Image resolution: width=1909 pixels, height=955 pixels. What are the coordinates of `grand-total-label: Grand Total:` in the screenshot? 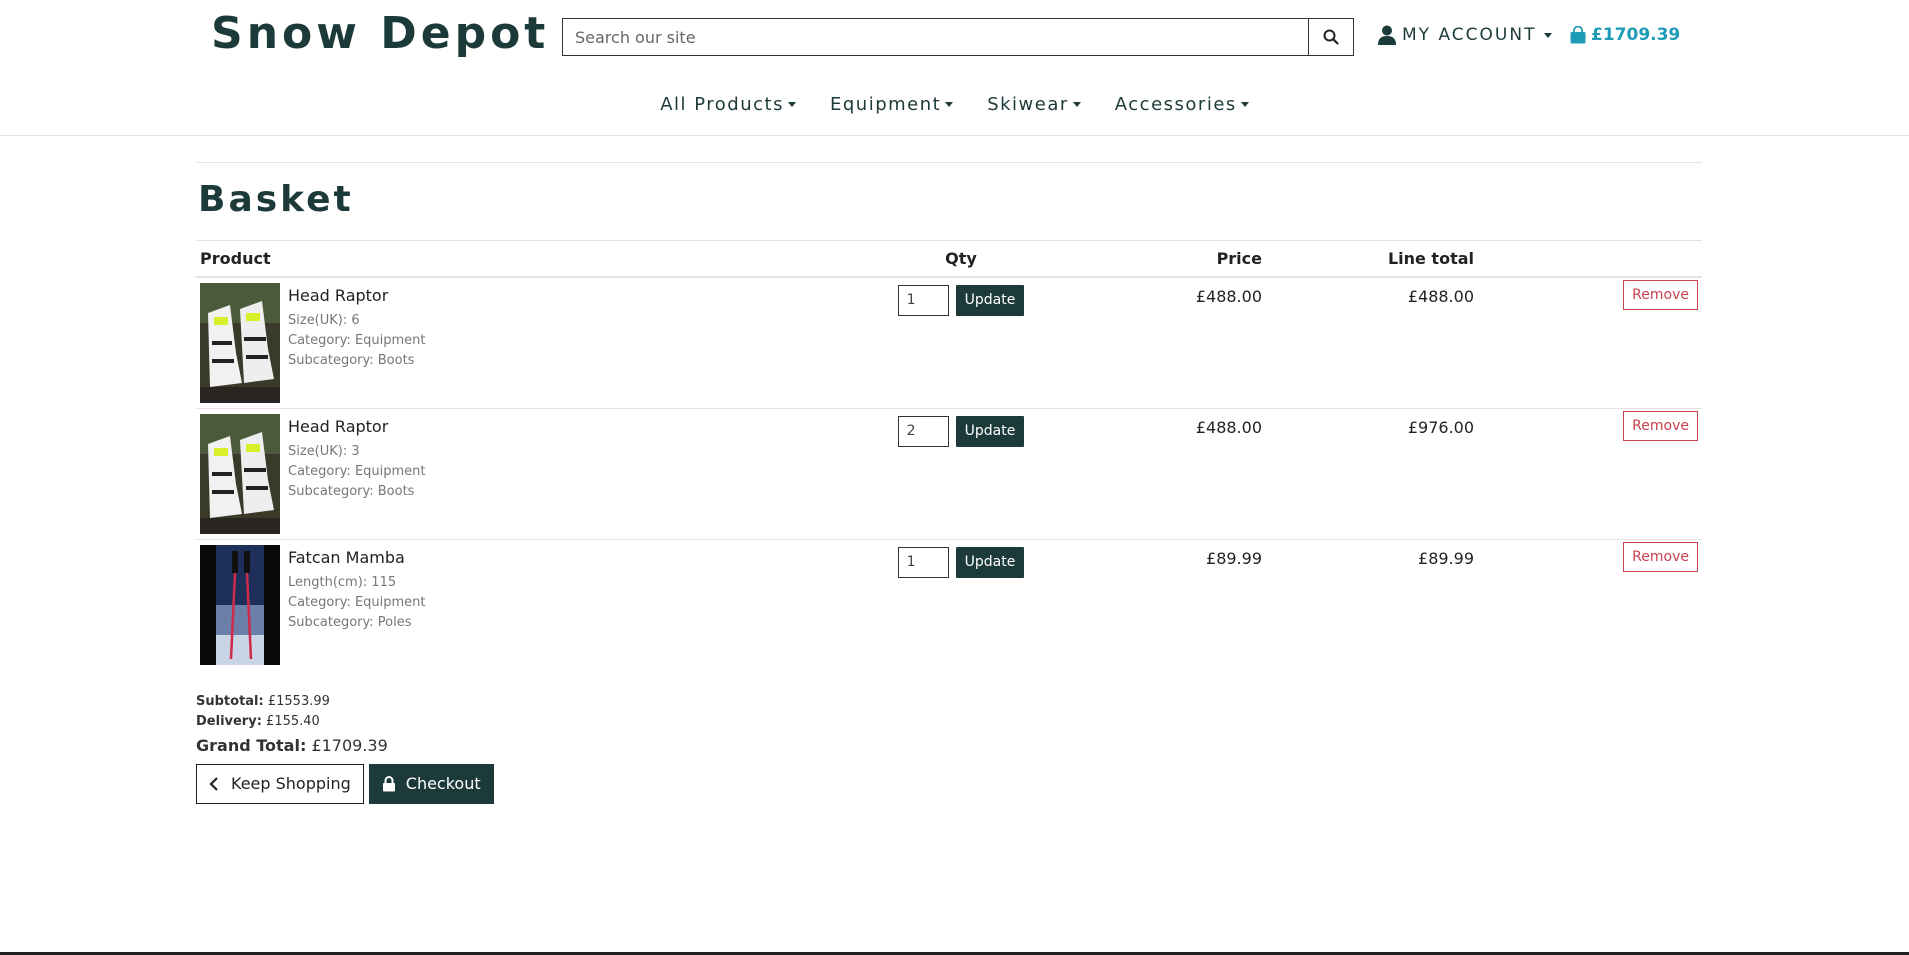 It's located at (251, 745).